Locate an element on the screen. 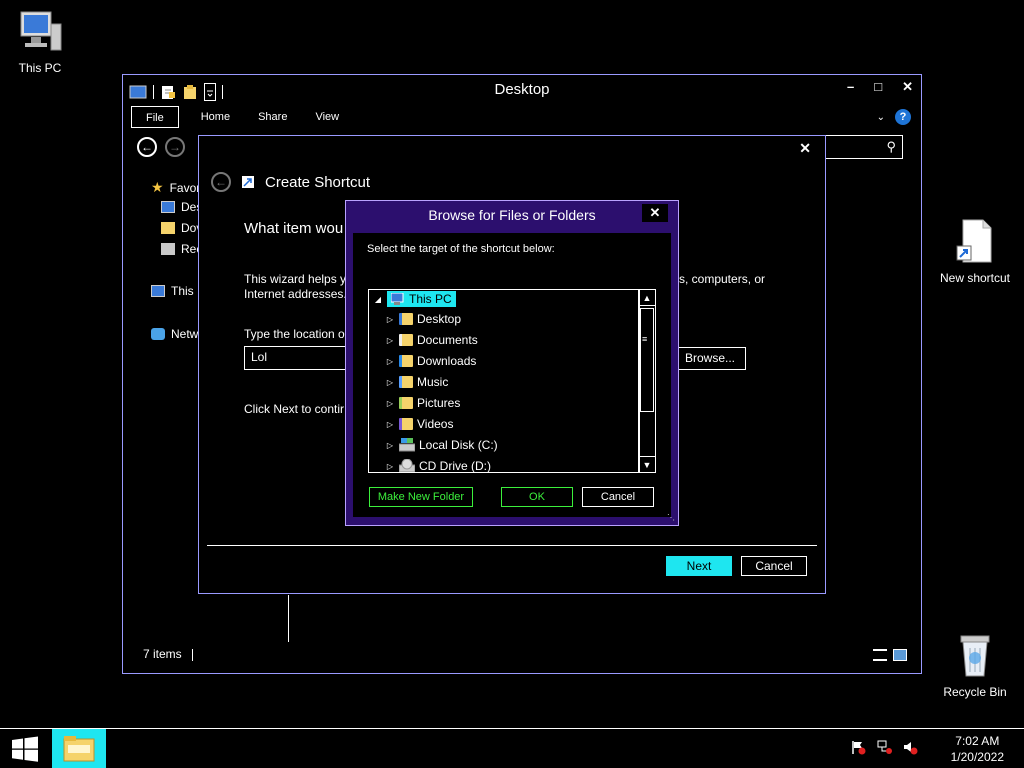  wizard-header: ← Create Shortcut is located at coordinates (290, 182).